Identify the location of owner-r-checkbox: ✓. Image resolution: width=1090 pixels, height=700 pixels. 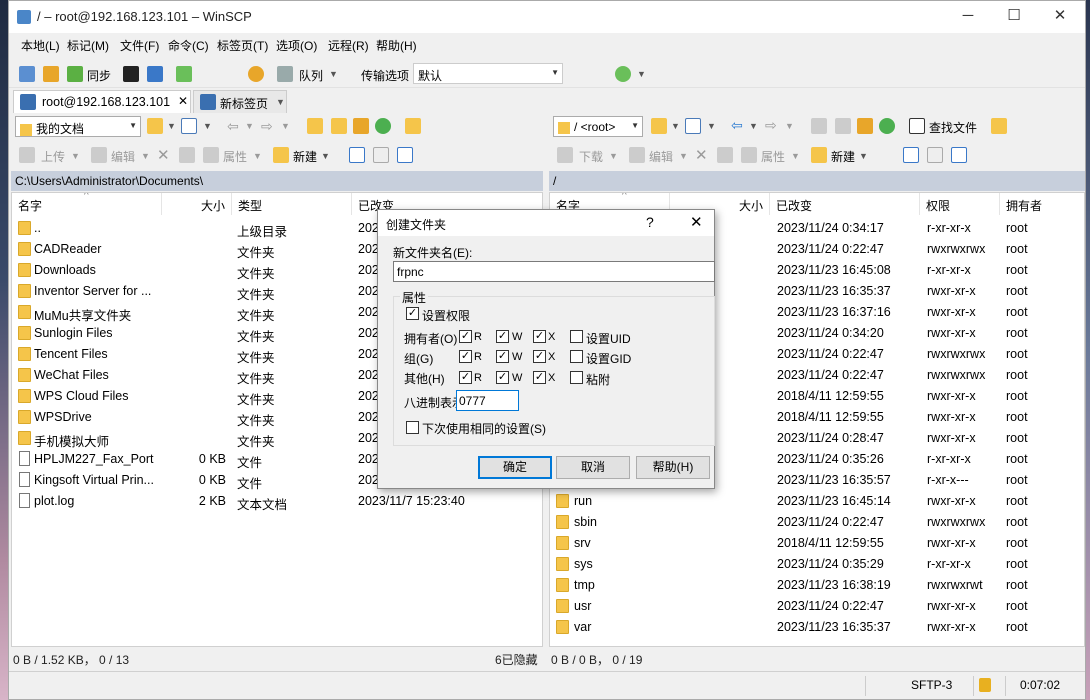
(465, 336).